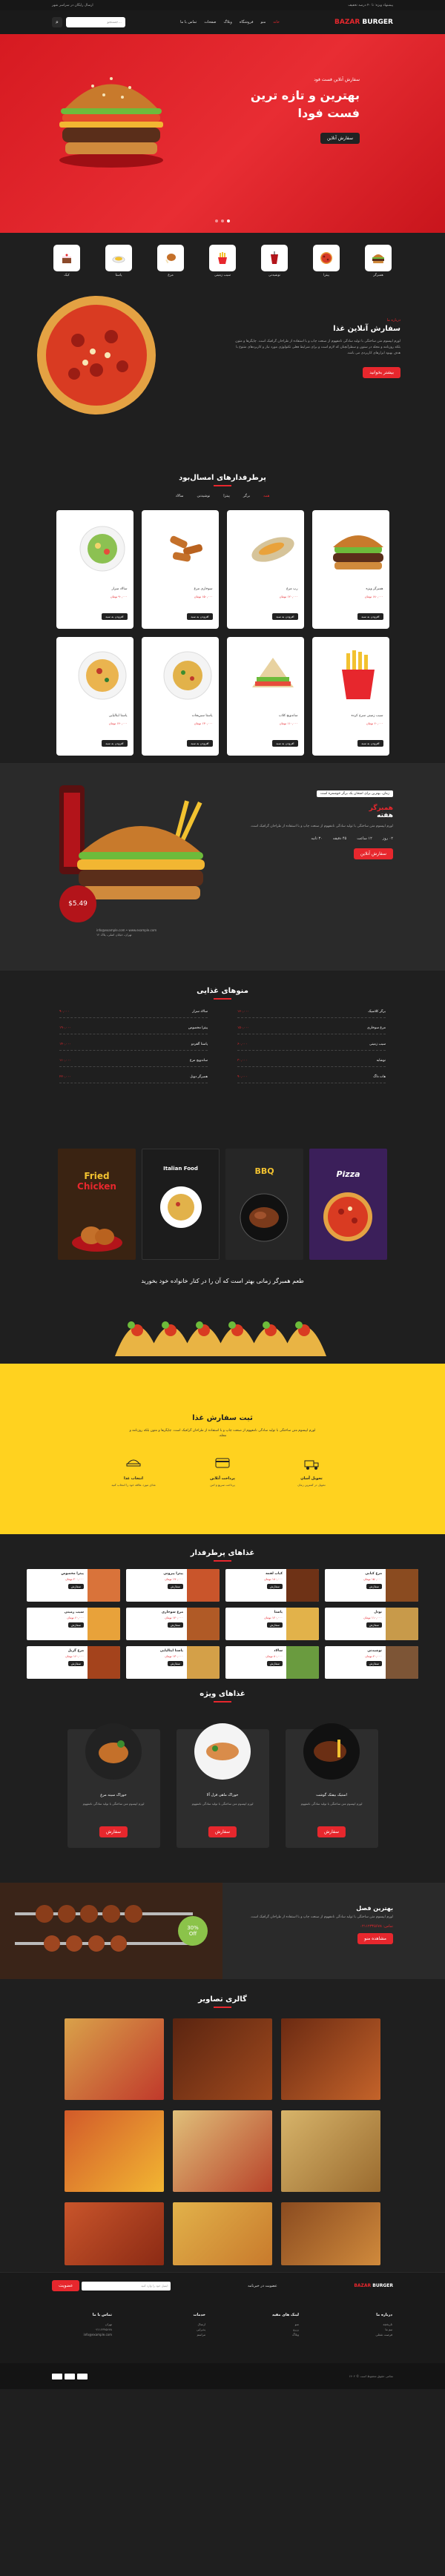  I want to click on price-row: سیب زمینی ۶۰,۰۰۰, so click(311, 1047).